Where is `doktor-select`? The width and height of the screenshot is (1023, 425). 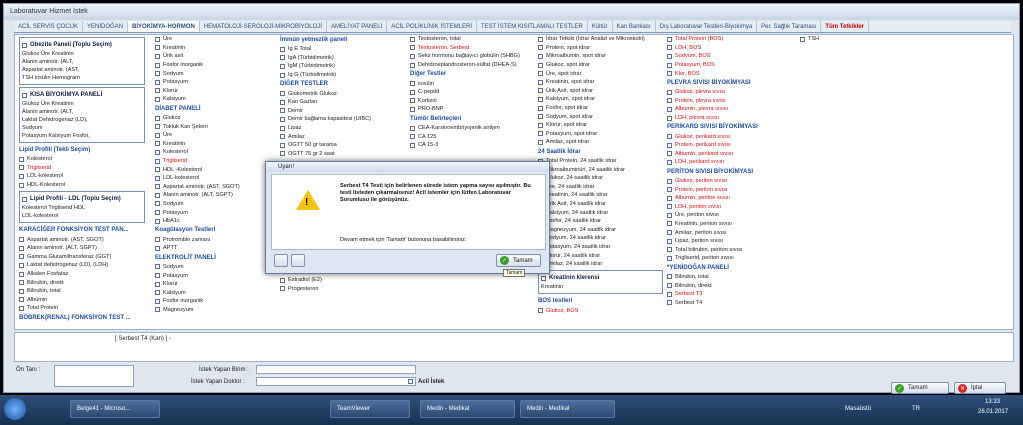 doktor-select is located at coordinates (336, 381).